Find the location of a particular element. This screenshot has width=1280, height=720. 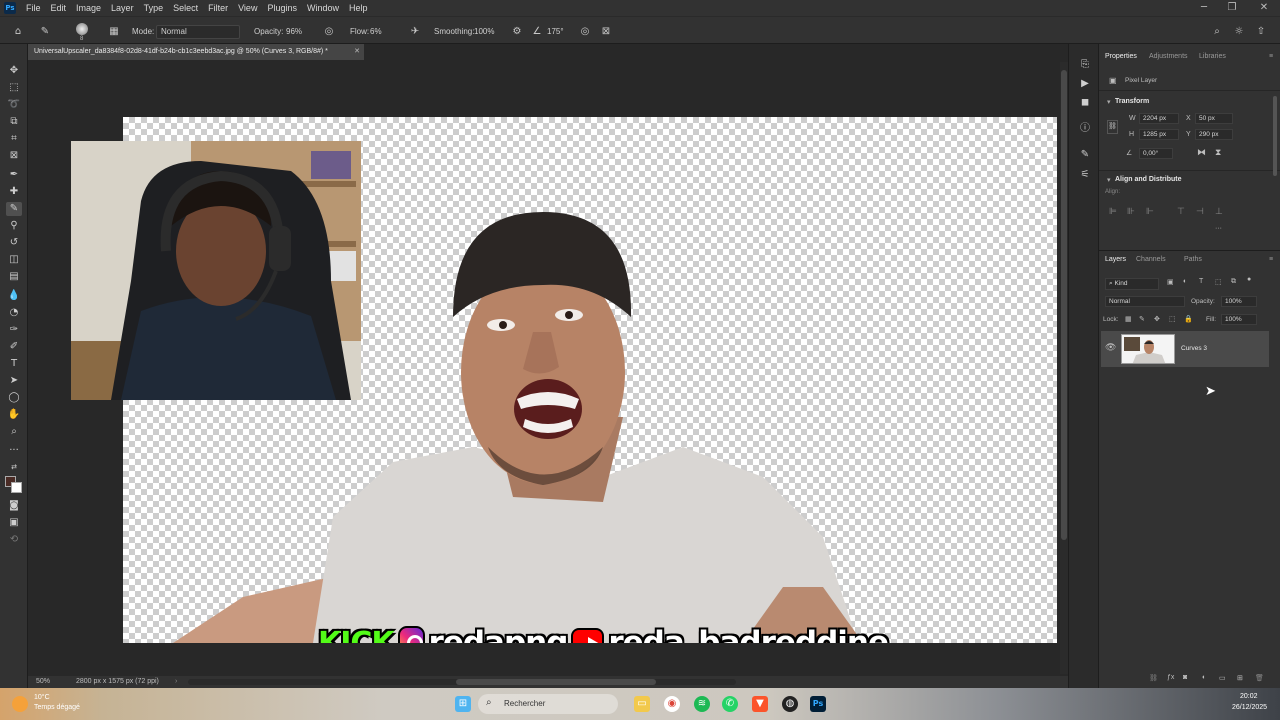

filter-adjustment-icon: ◐ is located at coordinates (1185, 281).